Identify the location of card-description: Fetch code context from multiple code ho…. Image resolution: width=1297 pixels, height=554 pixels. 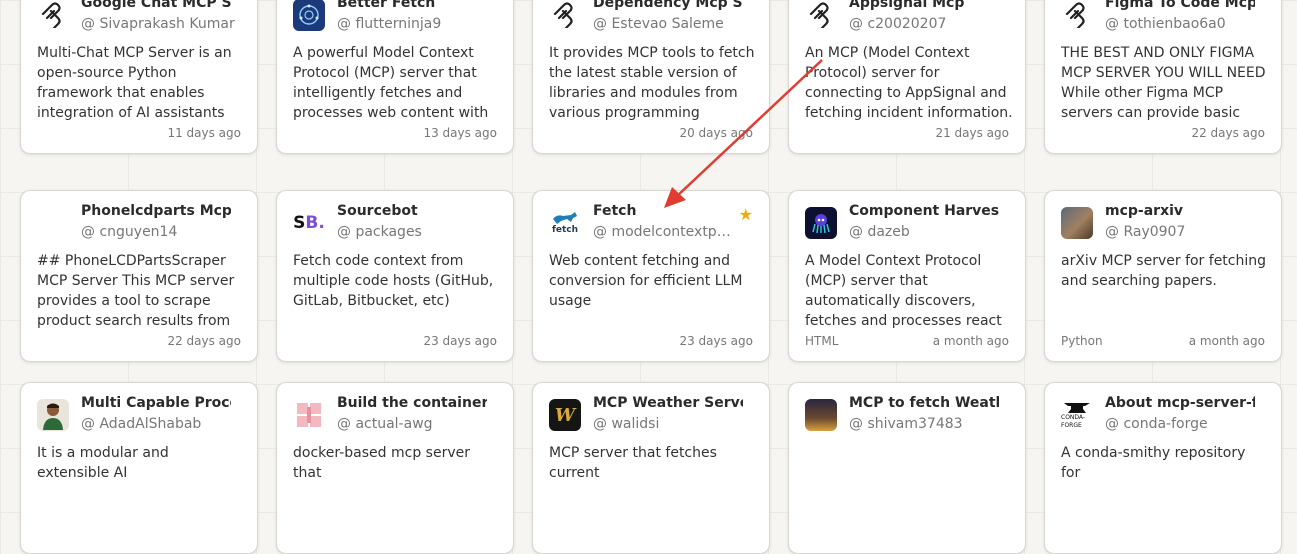
(393, 281).